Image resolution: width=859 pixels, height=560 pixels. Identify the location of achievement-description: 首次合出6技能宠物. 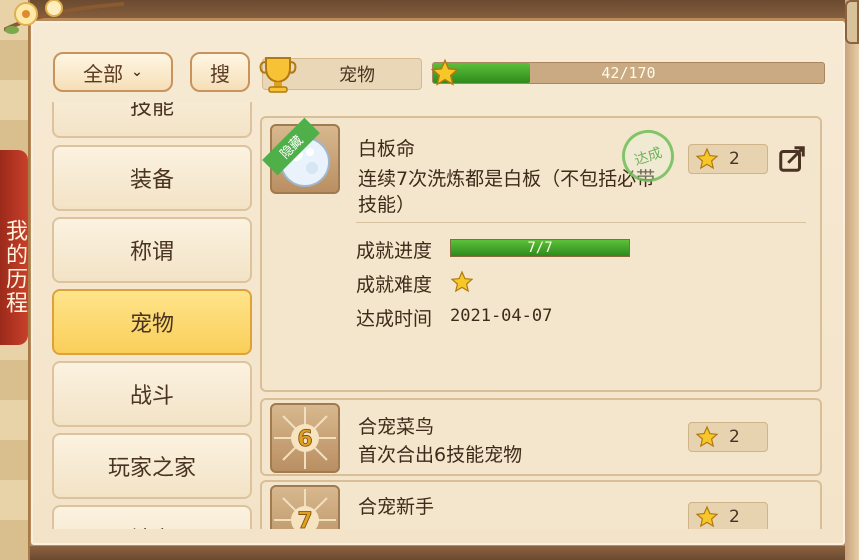
(440, 455).